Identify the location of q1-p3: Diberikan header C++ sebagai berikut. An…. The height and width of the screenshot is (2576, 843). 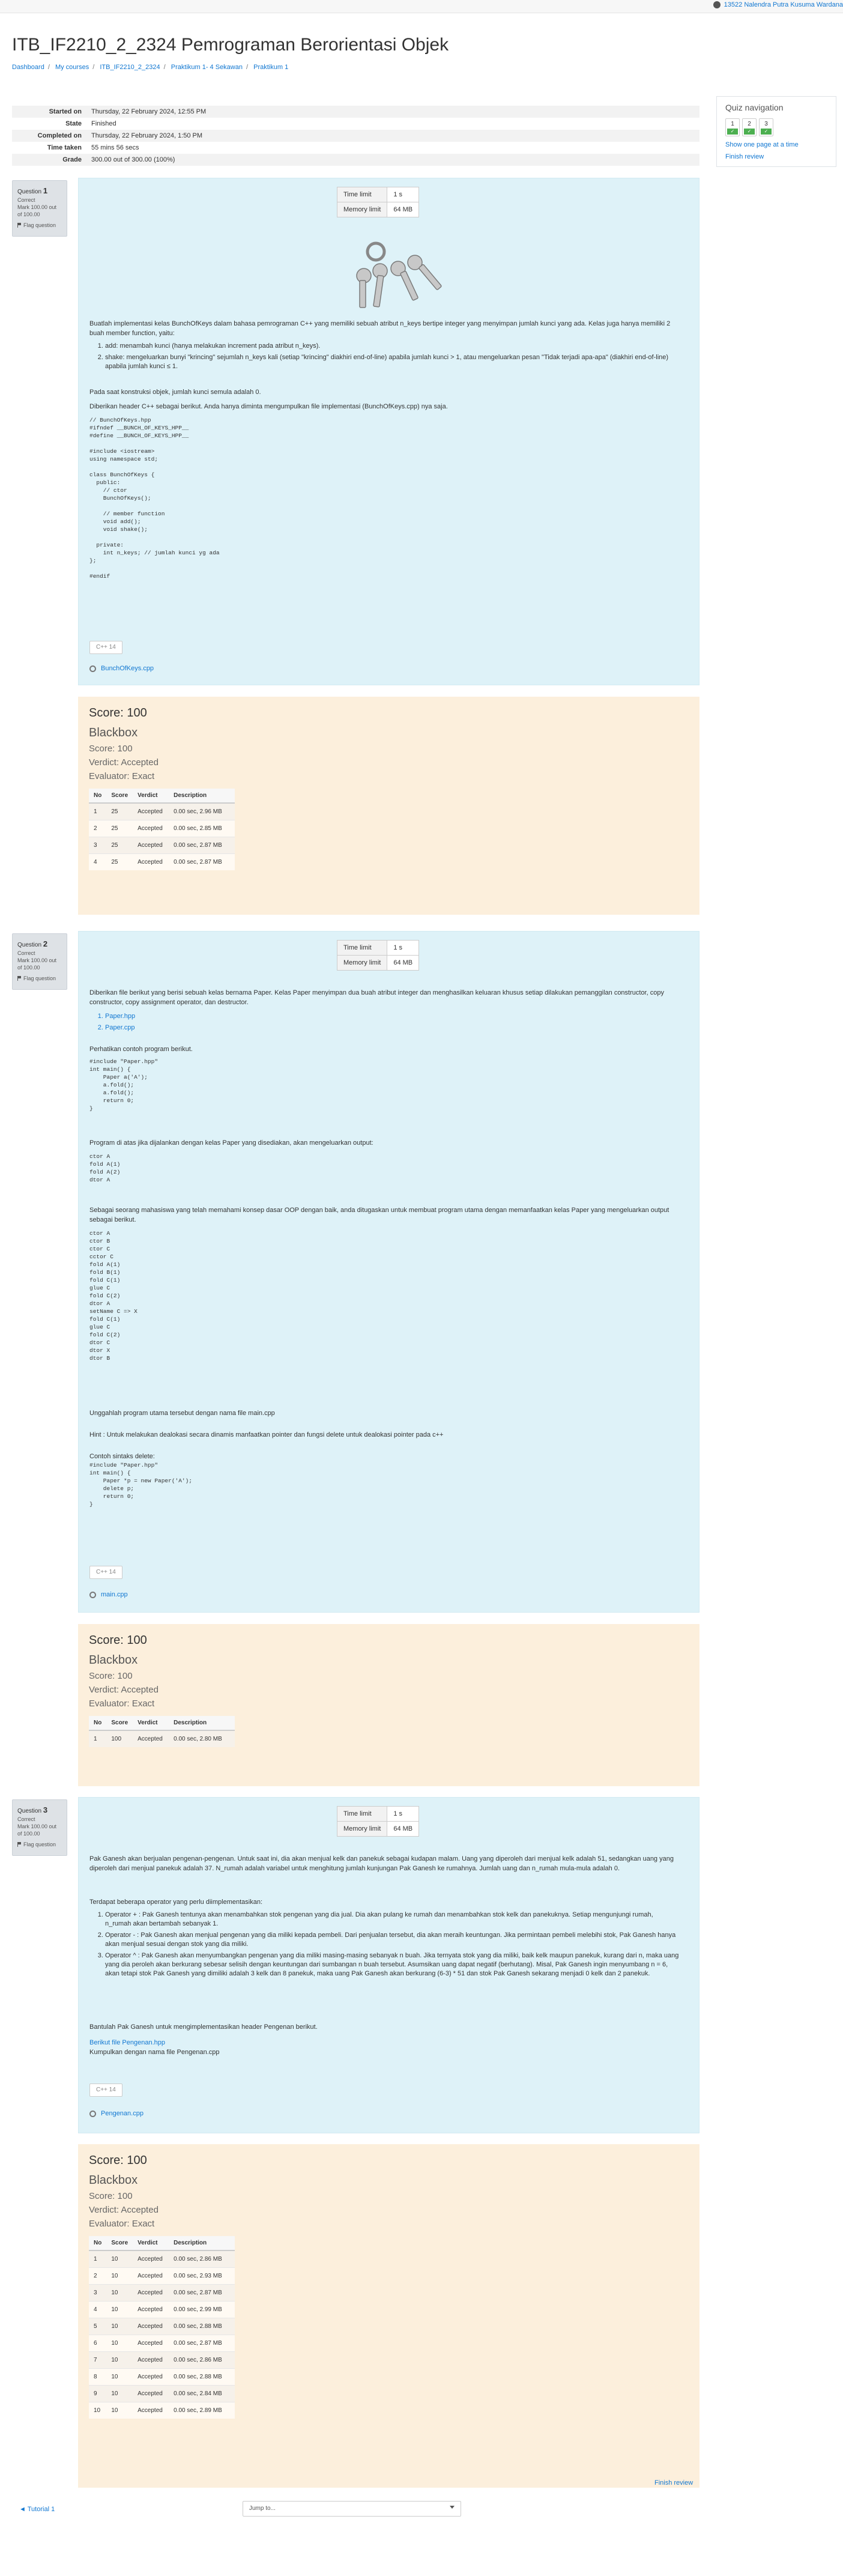
(268, 406).